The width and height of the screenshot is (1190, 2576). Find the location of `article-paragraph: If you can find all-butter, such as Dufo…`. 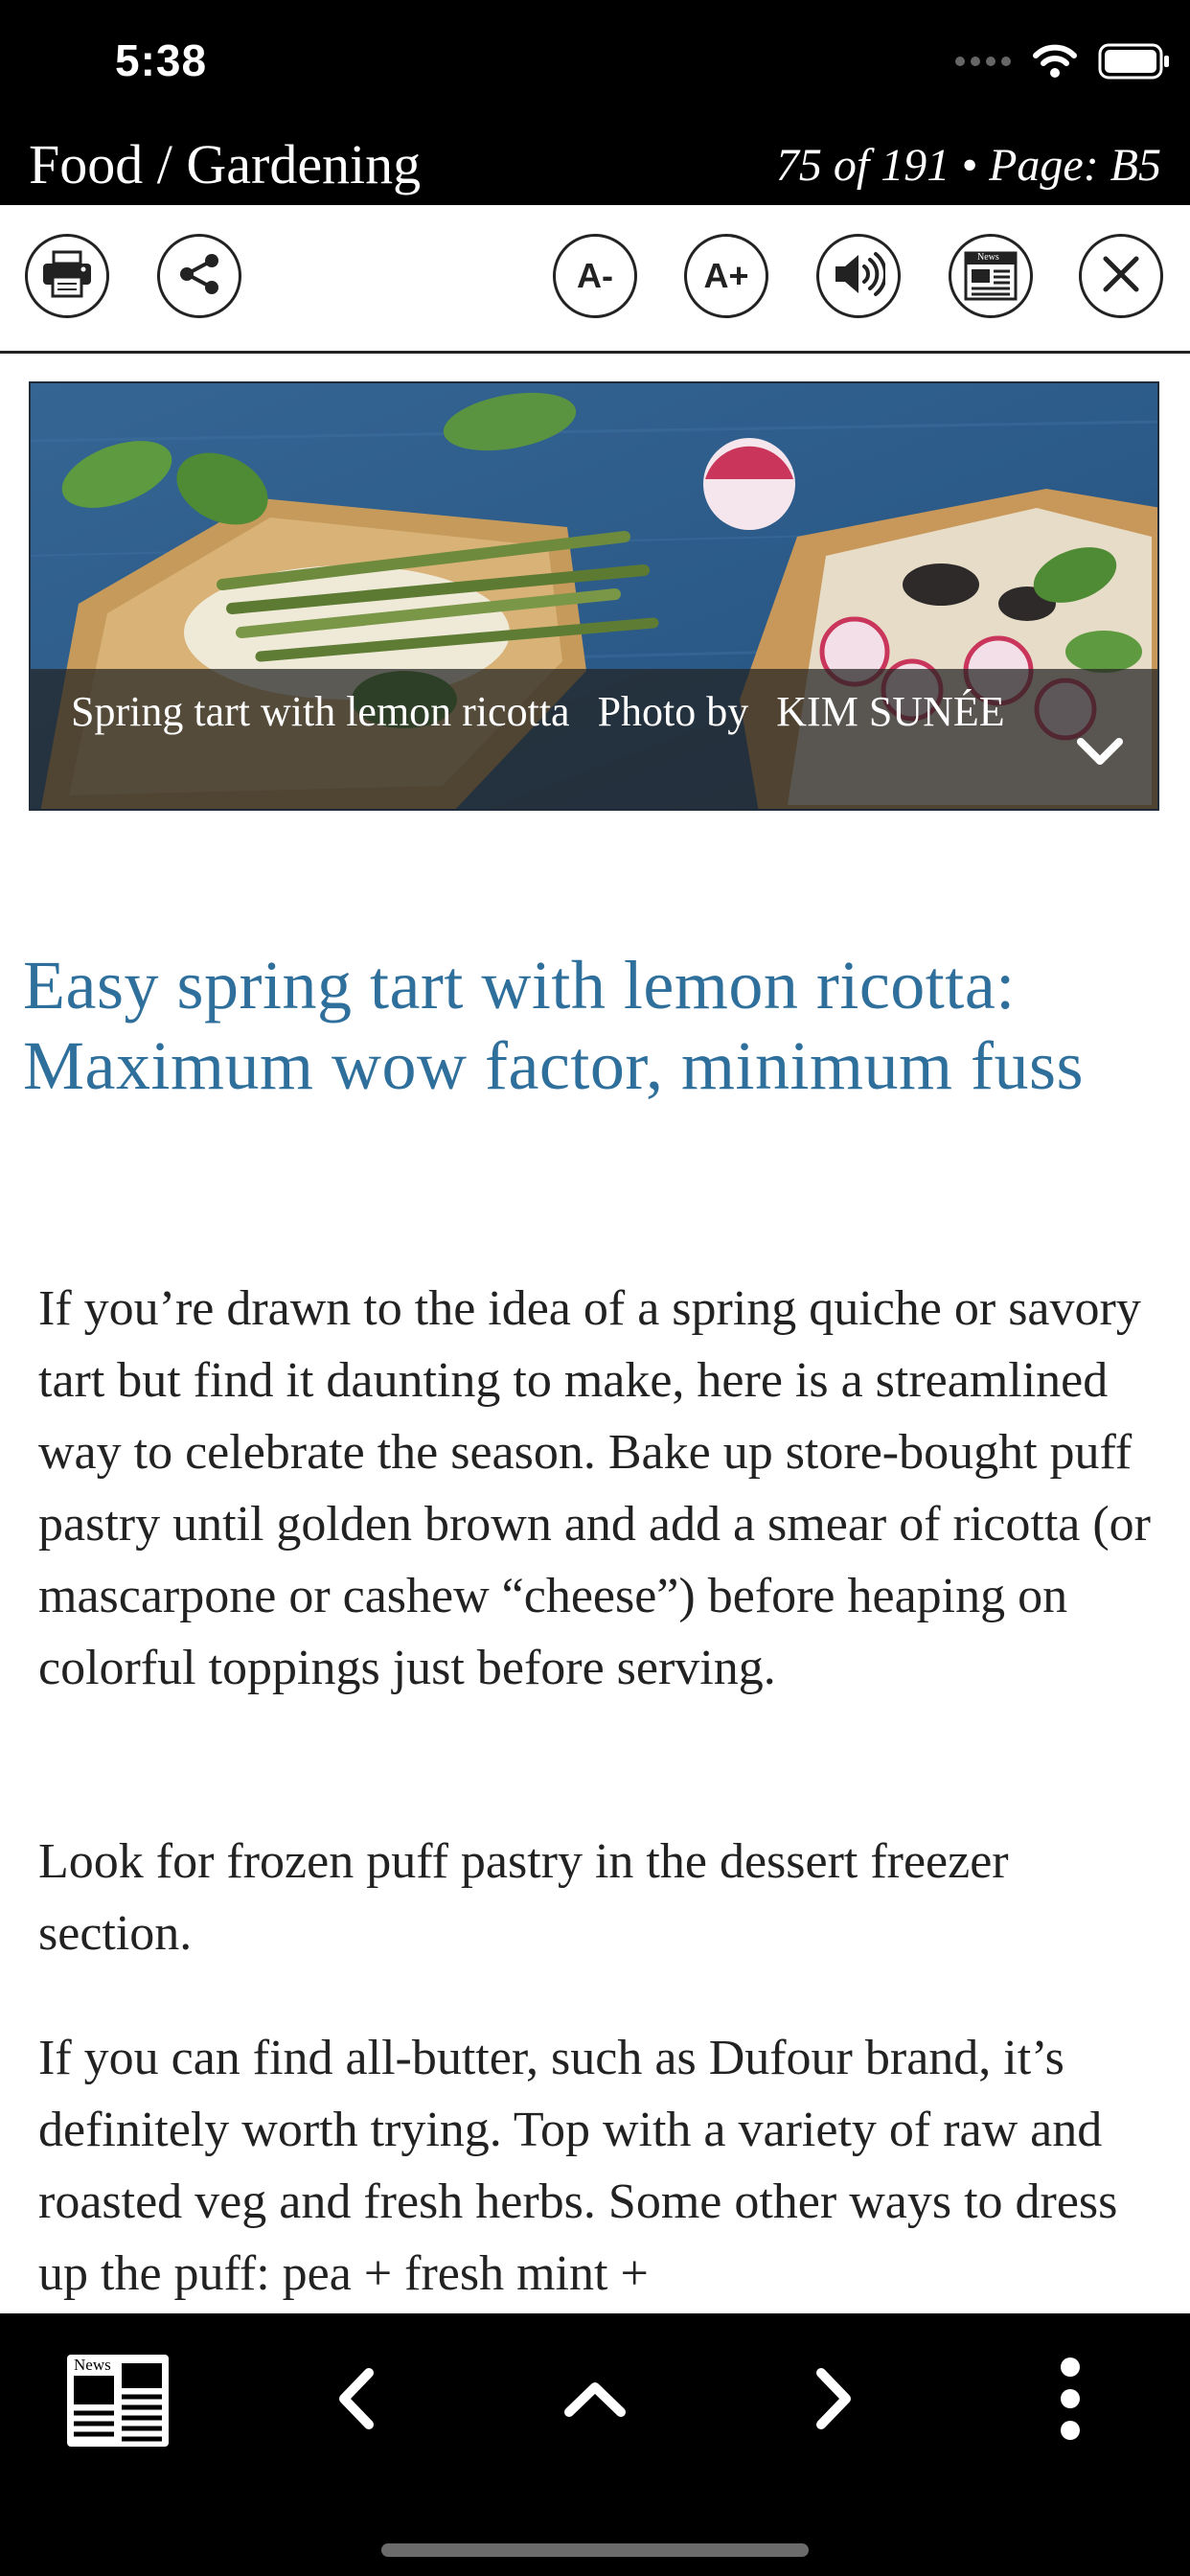

article-paragraph: If you can find all-butter, such as Dufo… is located at coordinates (578, 2166).